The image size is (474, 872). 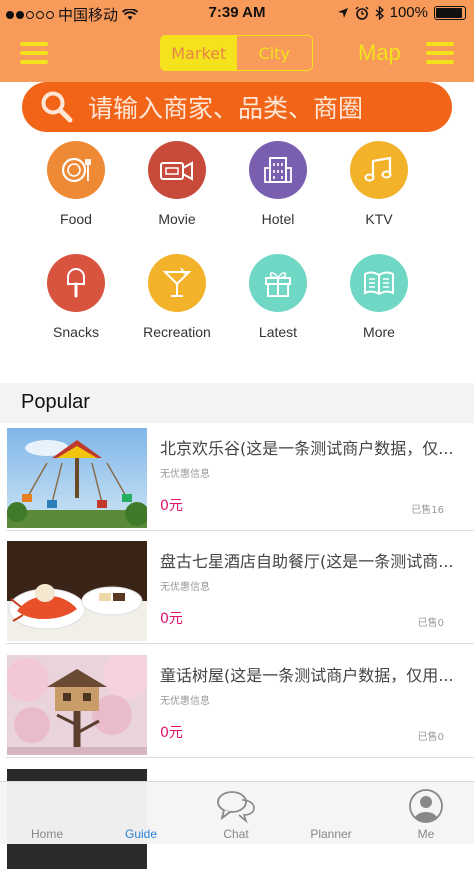 I want to click on tab-planner: Planner, so click(x=331, y=813).